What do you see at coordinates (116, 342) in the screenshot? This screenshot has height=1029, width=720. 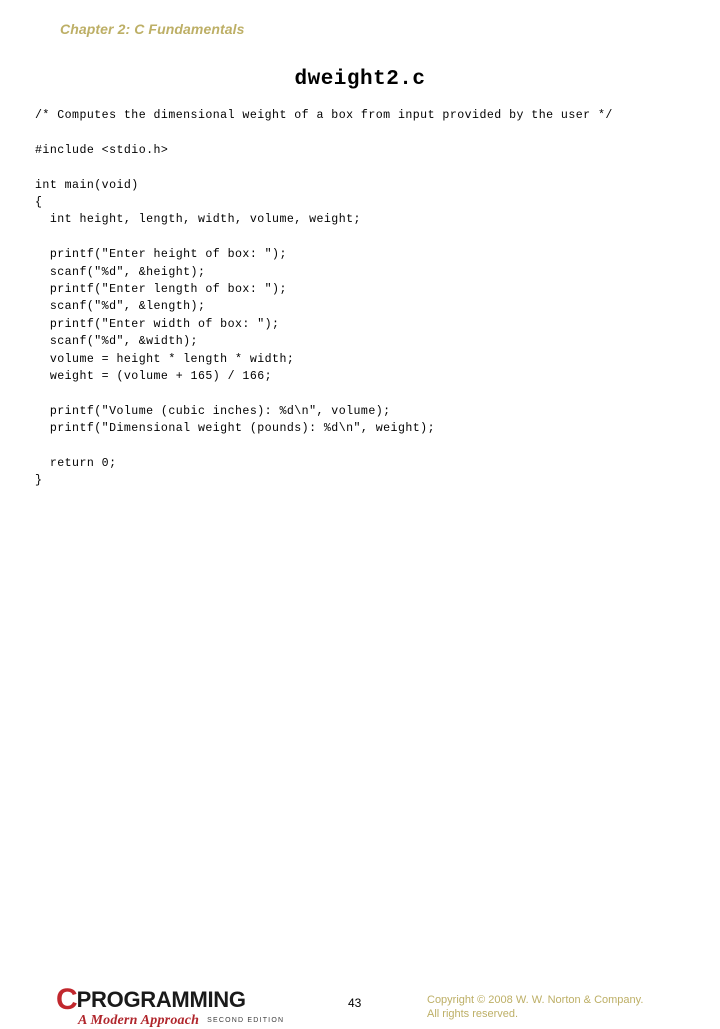 I see `code-line: scanf("%d", &width);` at bounding box center [116, 342].